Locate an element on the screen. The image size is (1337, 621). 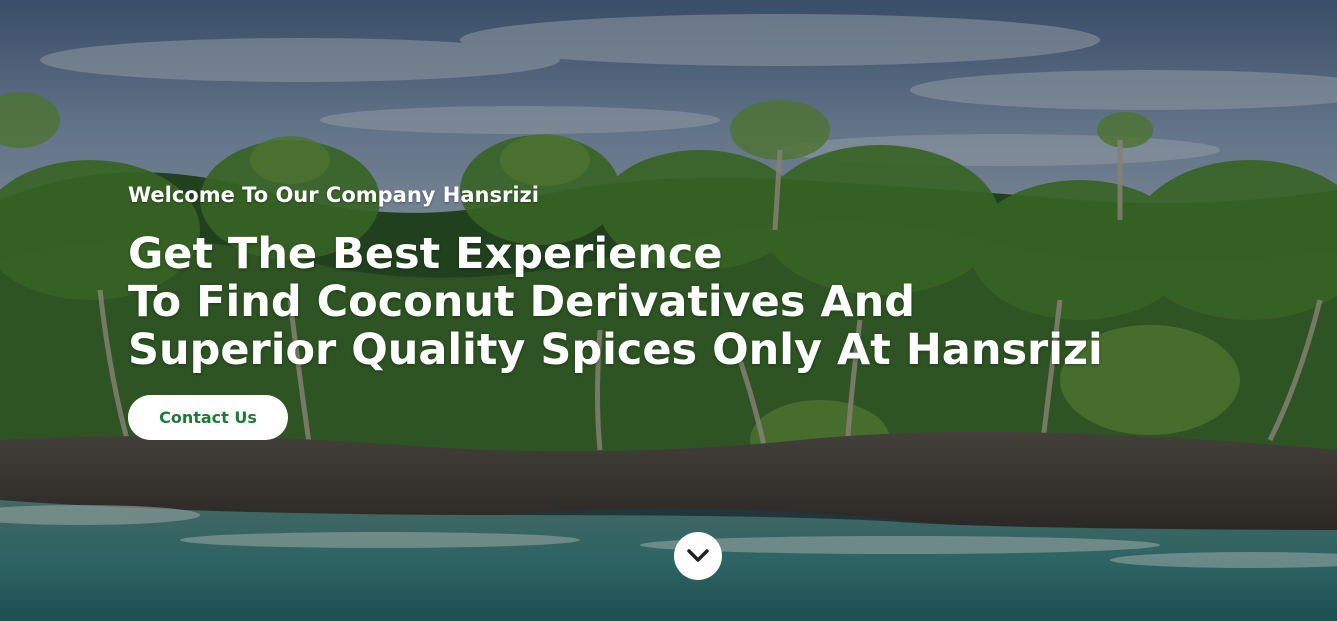
hero-eyebrow: Welcome To Our Company Hansrizi is located at coordinates (333, 195).